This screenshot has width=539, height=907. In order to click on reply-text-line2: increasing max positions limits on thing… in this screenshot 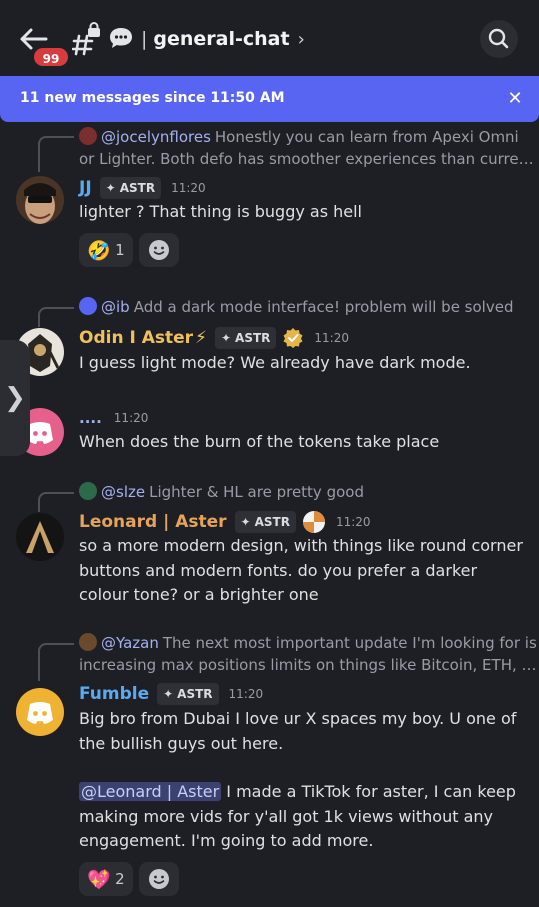, I will do `click(308, 665)`.